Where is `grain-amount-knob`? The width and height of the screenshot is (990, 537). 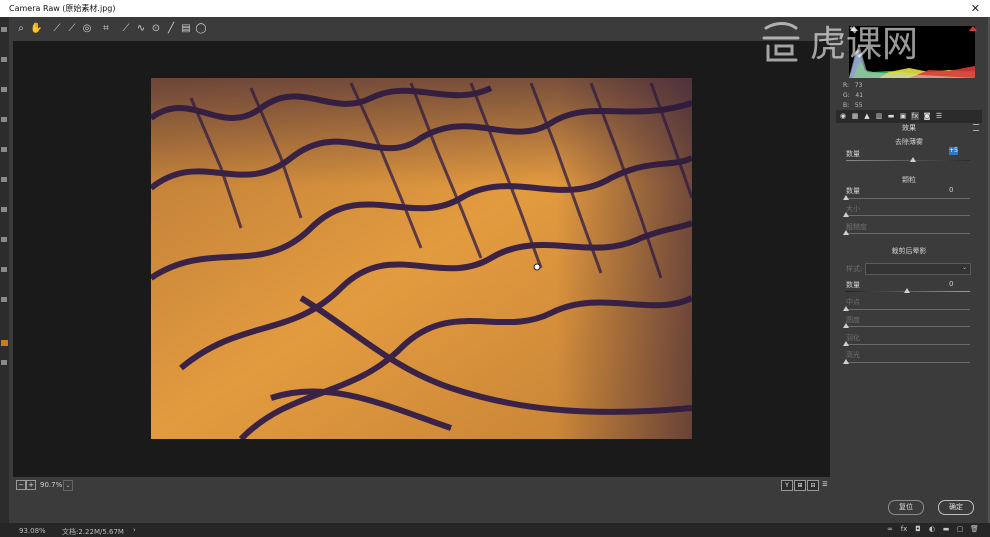 grain-amount-knob is located at coordinates (846, 197).